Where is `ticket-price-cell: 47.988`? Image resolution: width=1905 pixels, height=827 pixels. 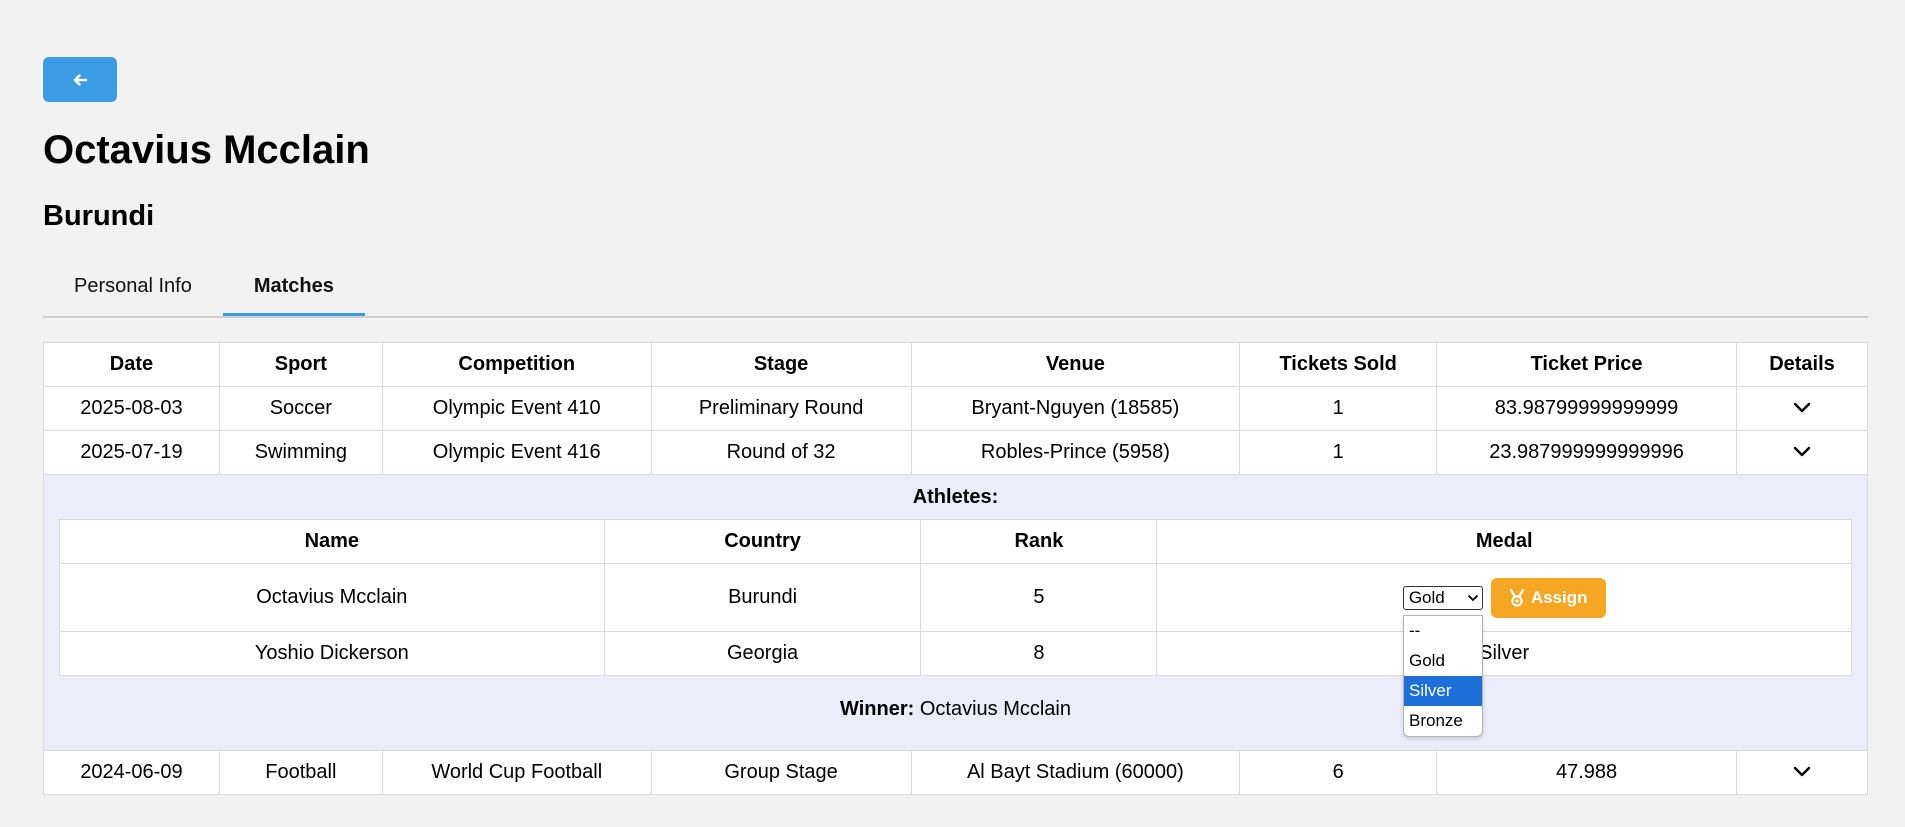
ticket-price-cell: 47.988 is located at coordinates (1586, 772).